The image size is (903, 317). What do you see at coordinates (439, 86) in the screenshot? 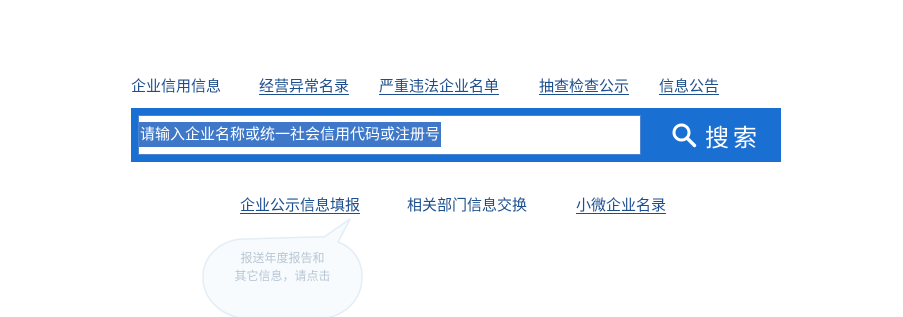
I see `tab-serious-violation-list: 严重违法企业名单` at bounding box center [439, 86].